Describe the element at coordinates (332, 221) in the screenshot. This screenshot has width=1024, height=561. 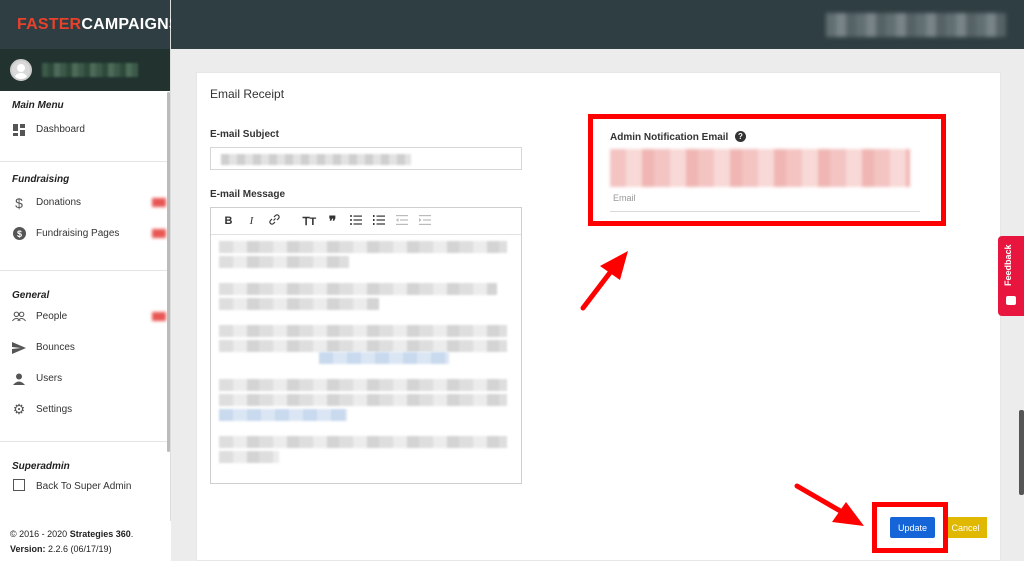
I see `quote-button: ❞` at that location.